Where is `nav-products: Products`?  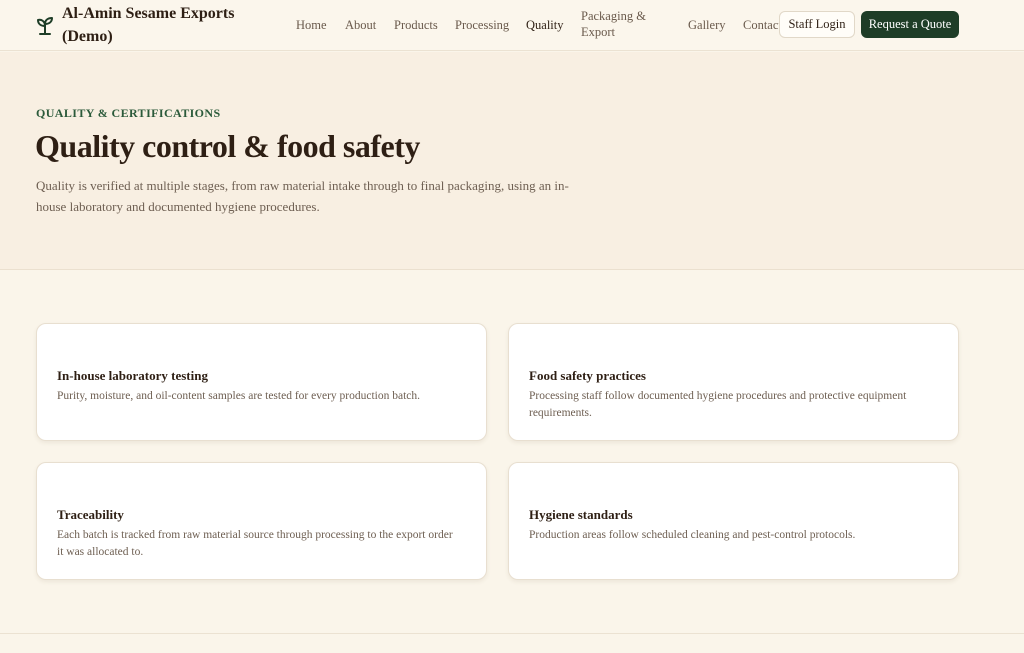
nav-products: Products is located at coordinates (416, 25).